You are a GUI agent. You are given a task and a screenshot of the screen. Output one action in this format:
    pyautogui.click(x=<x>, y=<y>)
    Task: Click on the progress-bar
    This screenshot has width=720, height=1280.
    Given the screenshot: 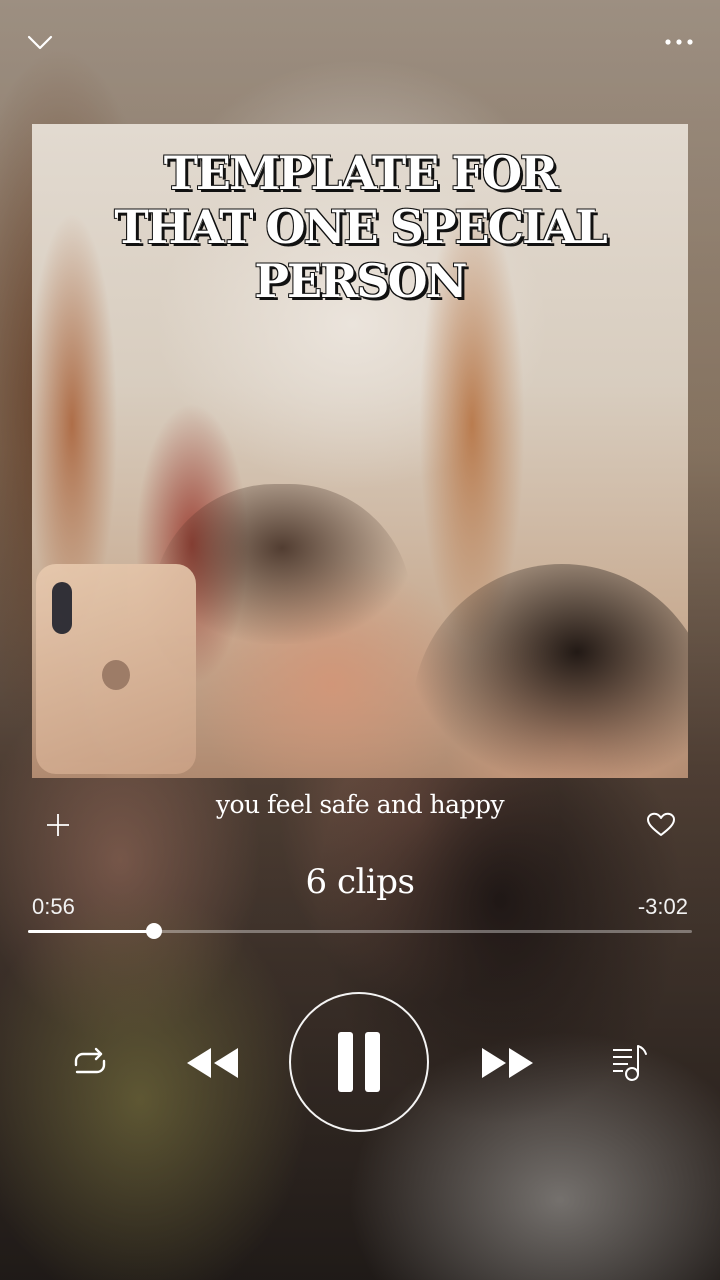 What is the action you would take?
    pyautogui.click(x=360, y=931)
    